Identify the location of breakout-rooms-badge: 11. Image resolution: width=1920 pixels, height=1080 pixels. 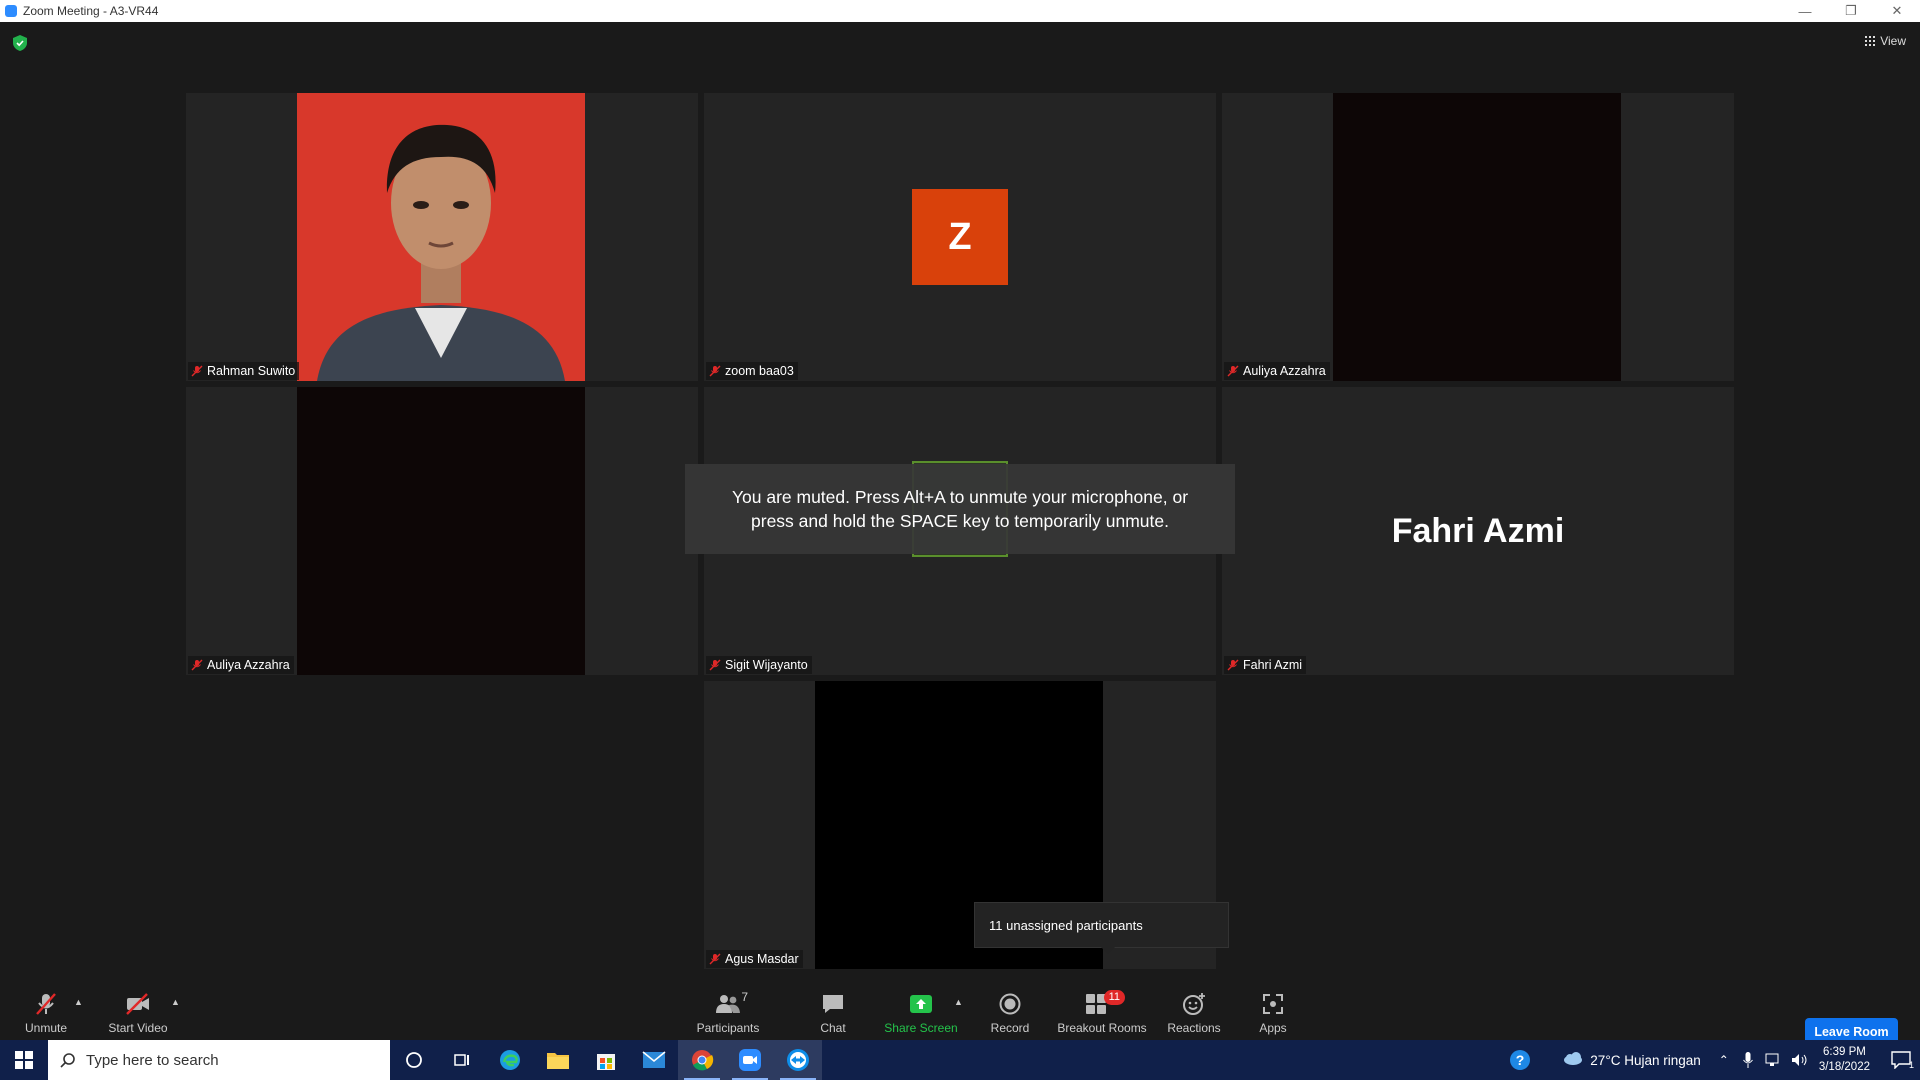
(1114, 997).